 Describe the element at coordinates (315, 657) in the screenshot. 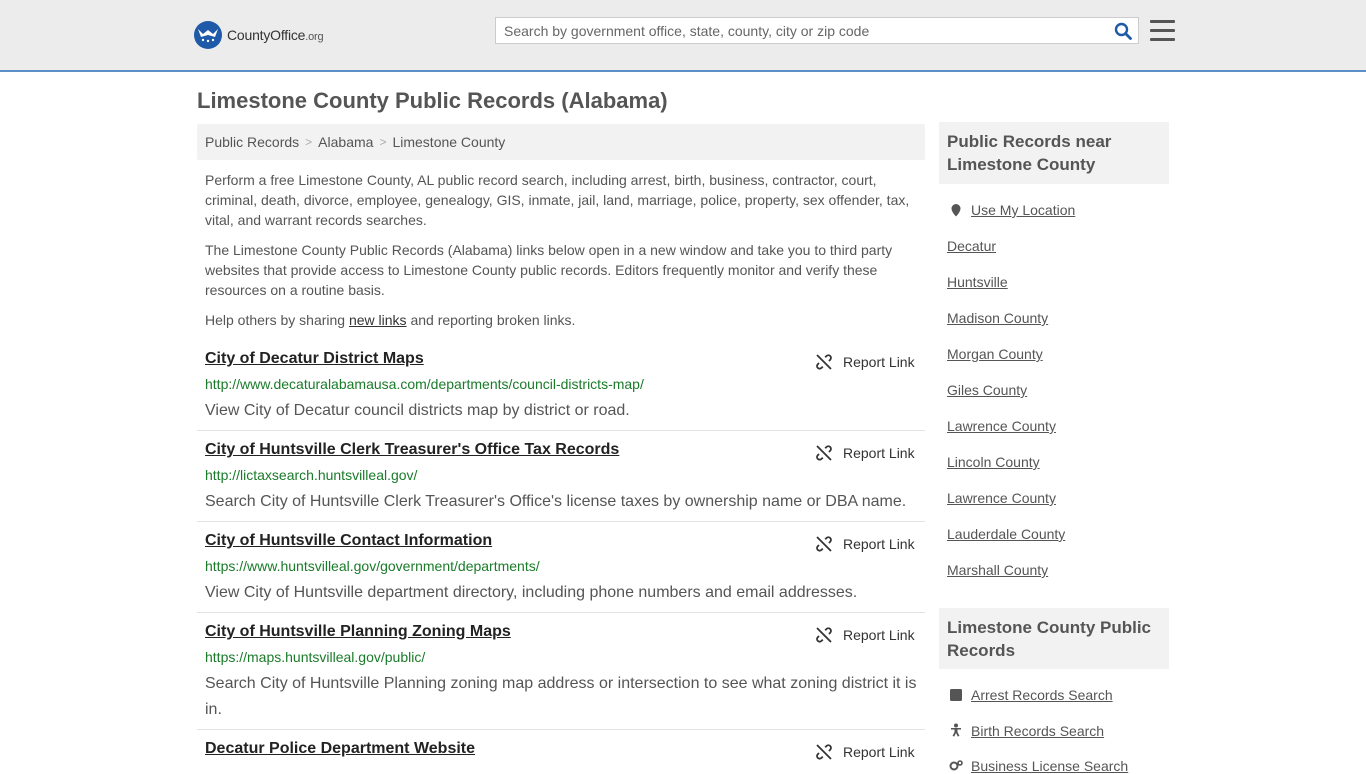

I see `record-url: https://maps.huntsvilleal.gov/public/` at that location.